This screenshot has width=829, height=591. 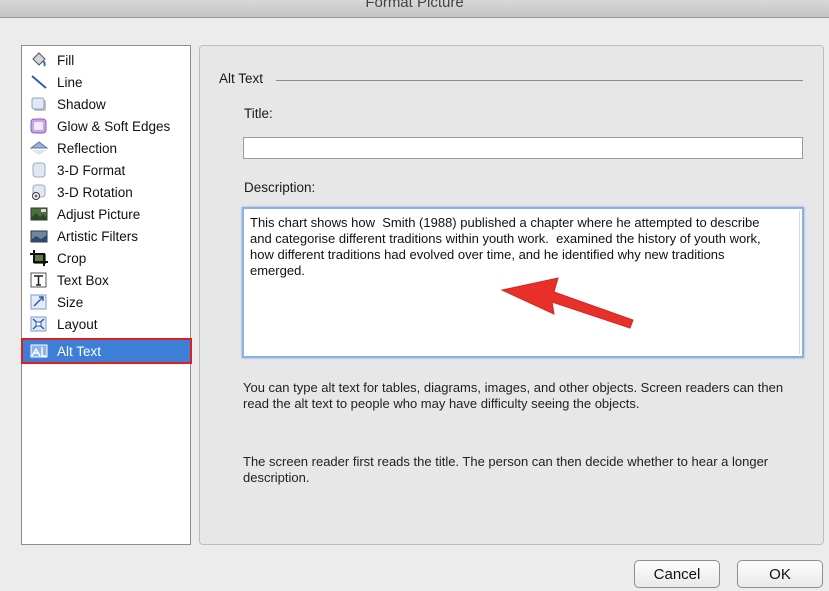 I want to click on sidebar-item-glow: Glow & Soft Edges, so click(x=106, y=126).